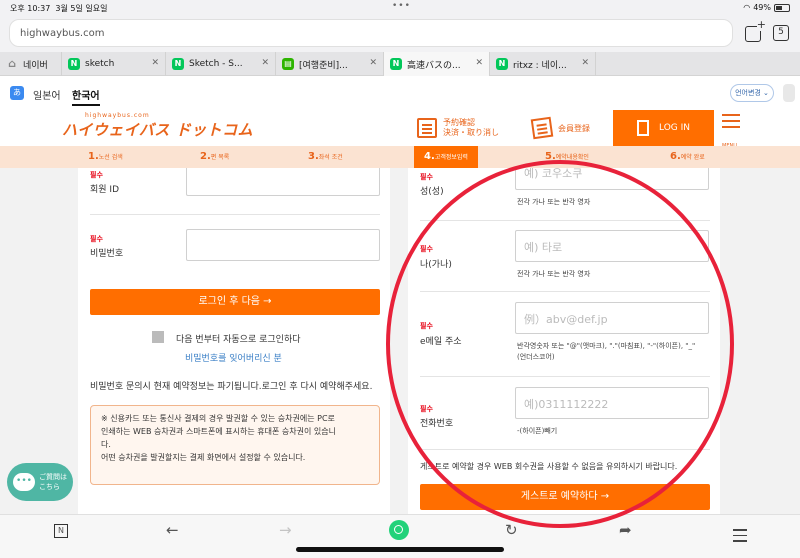 Image resolution: width=800 pixels, height=558 pixels. I want to click on tab-naver-home: ⌂ 네이버, so click(31, 64).